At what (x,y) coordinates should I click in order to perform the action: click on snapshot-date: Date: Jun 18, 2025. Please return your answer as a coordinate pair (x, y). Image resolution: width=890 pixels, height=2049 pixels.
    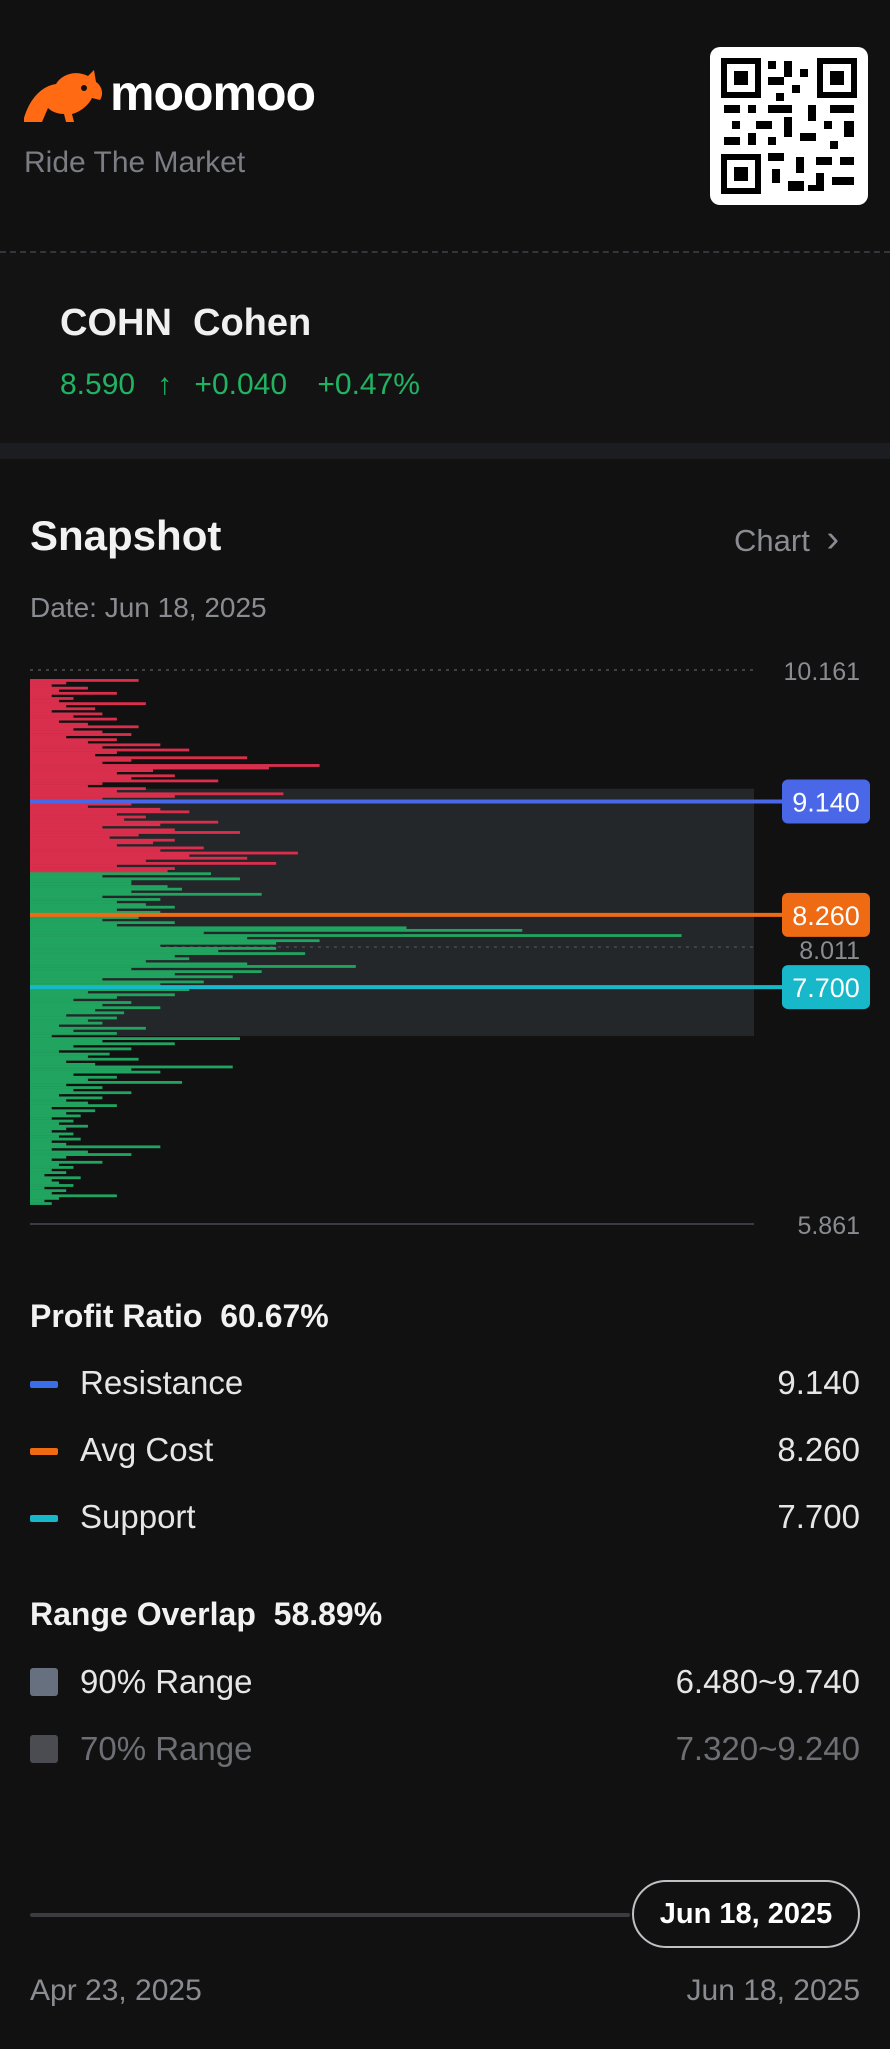
    Looking at the image, I should click on (148, 607).